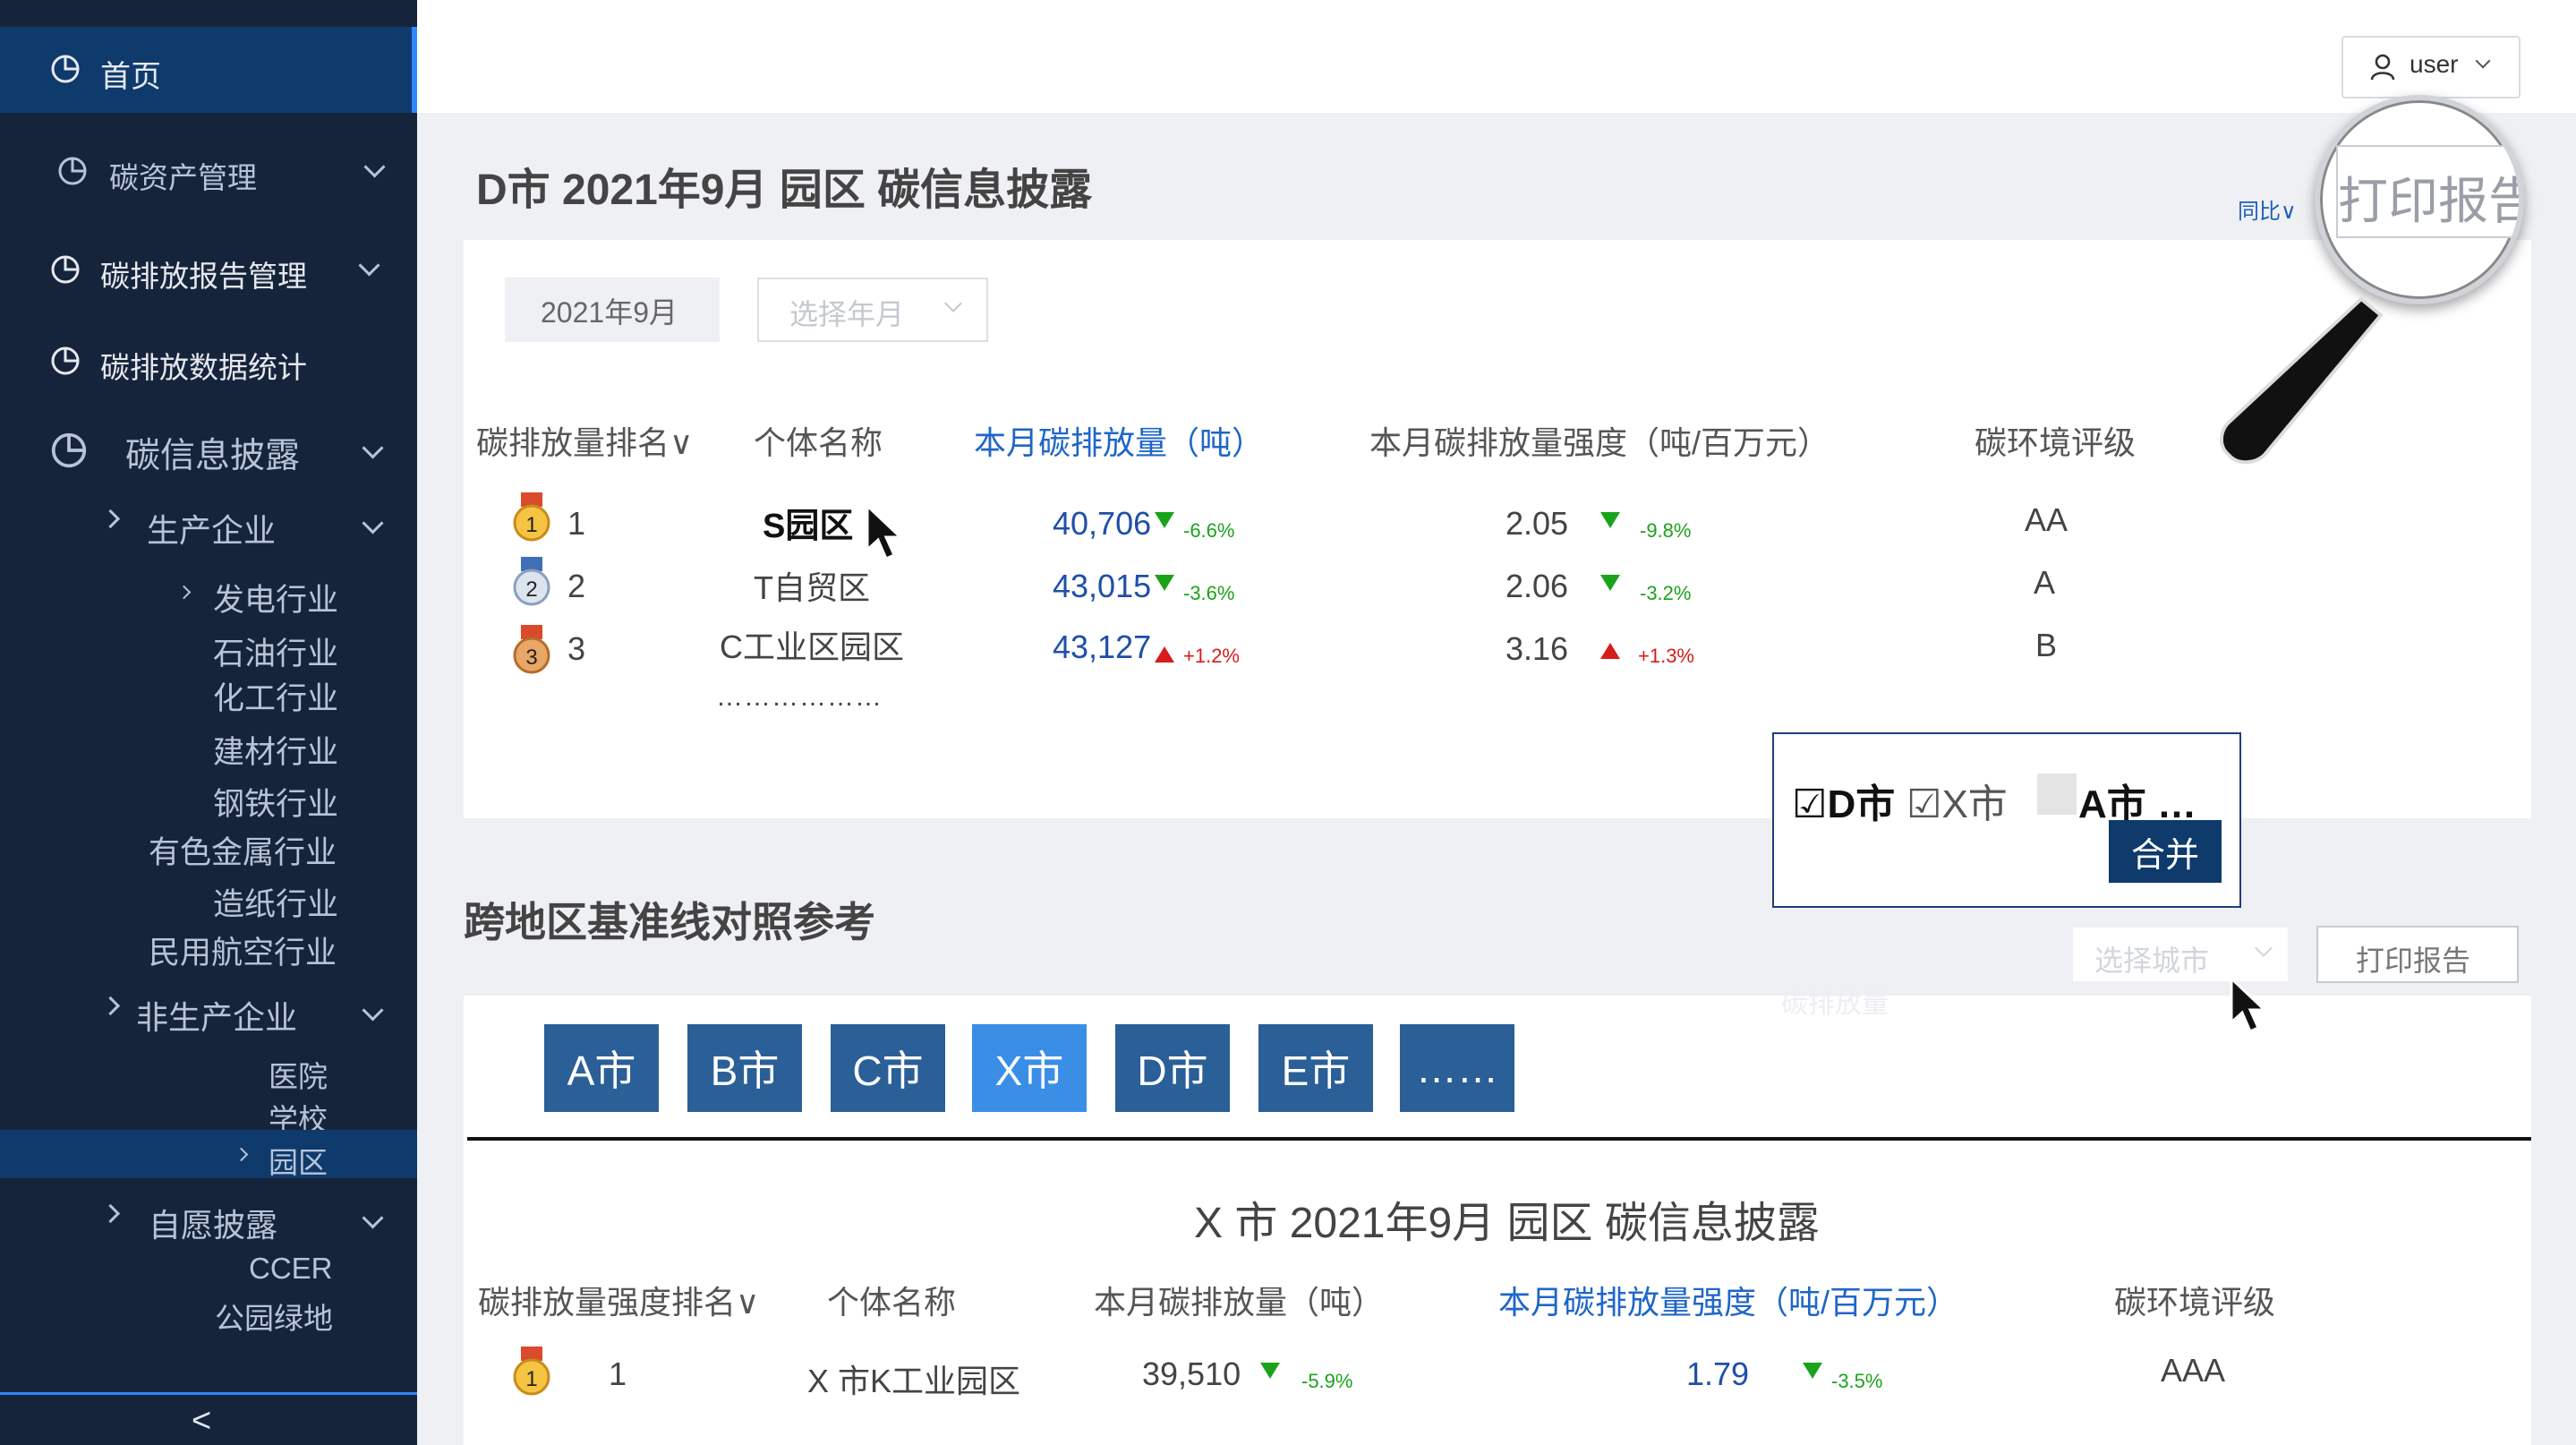  I want to click on sidebar-item-label: 碳排放报告管理, so click(203, 276).